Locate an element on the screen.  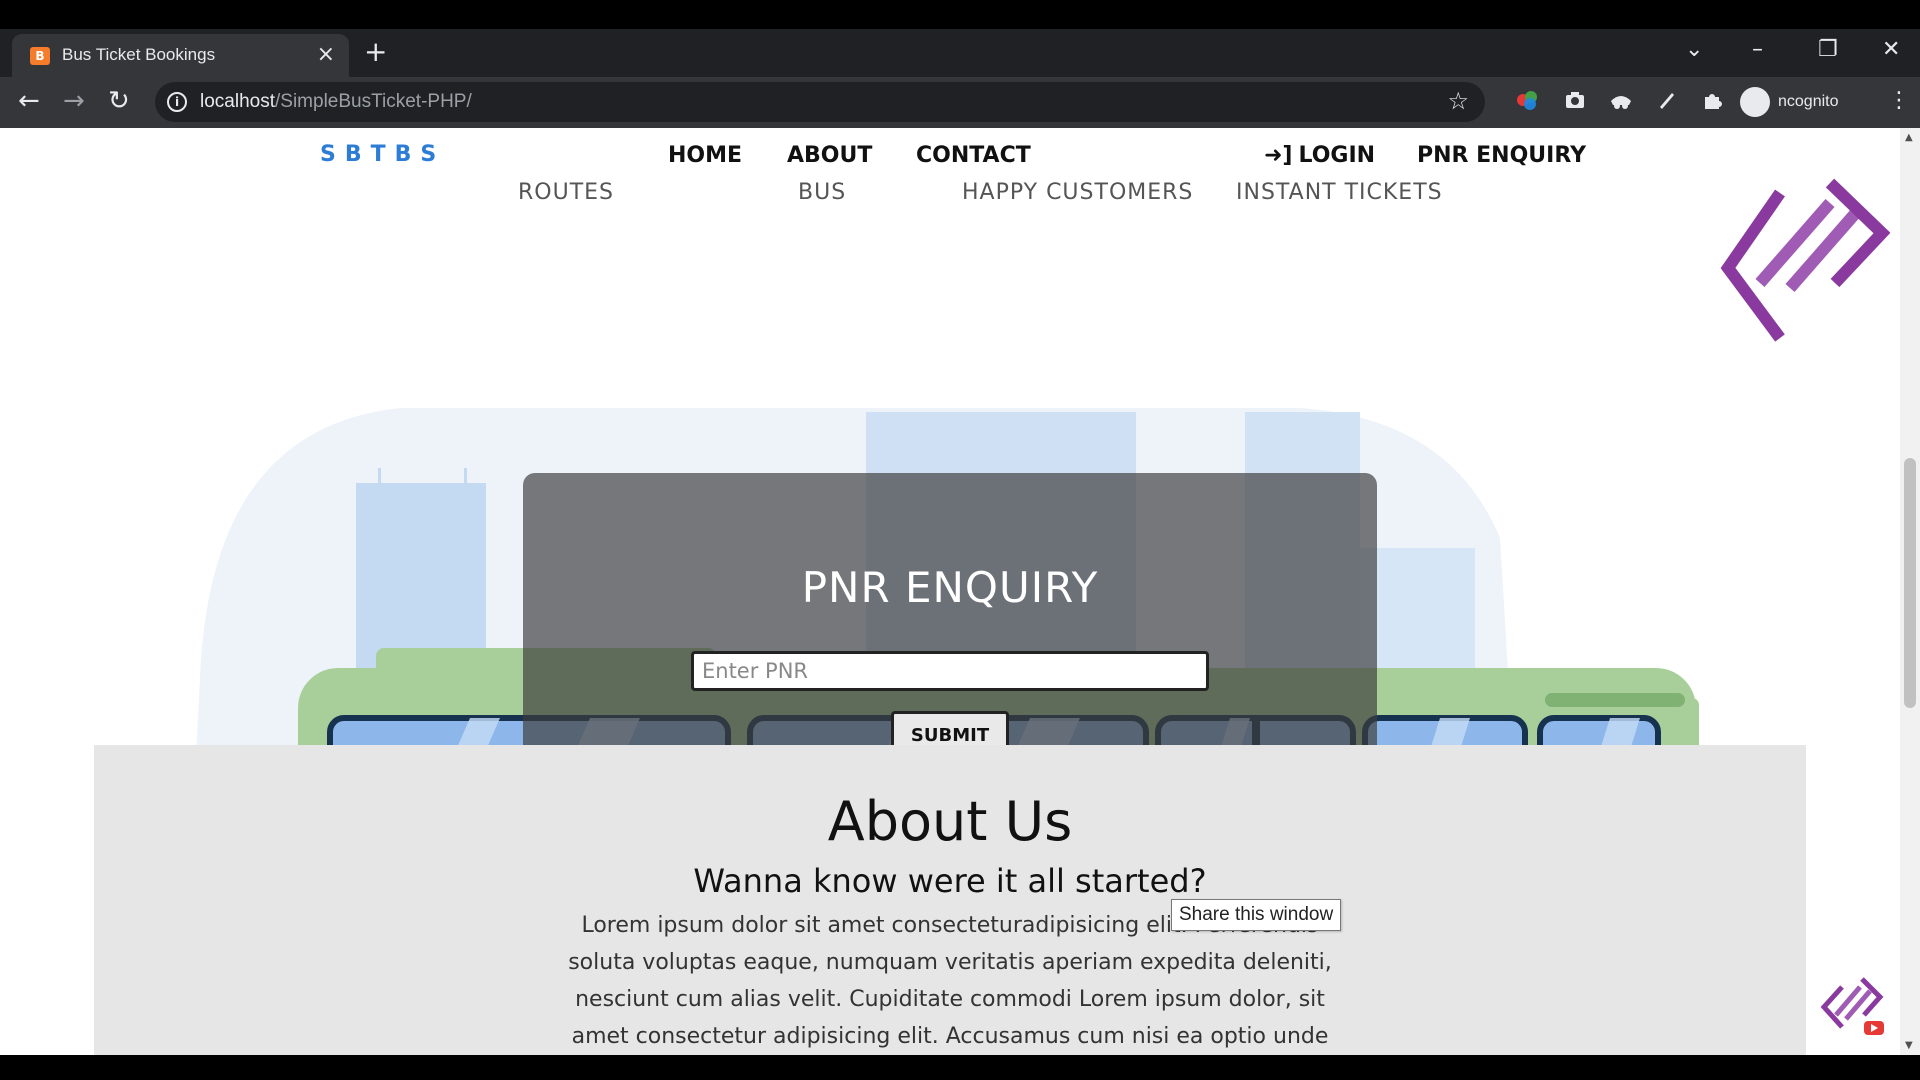
about-title: About Us is located at coordinates (950, 821).